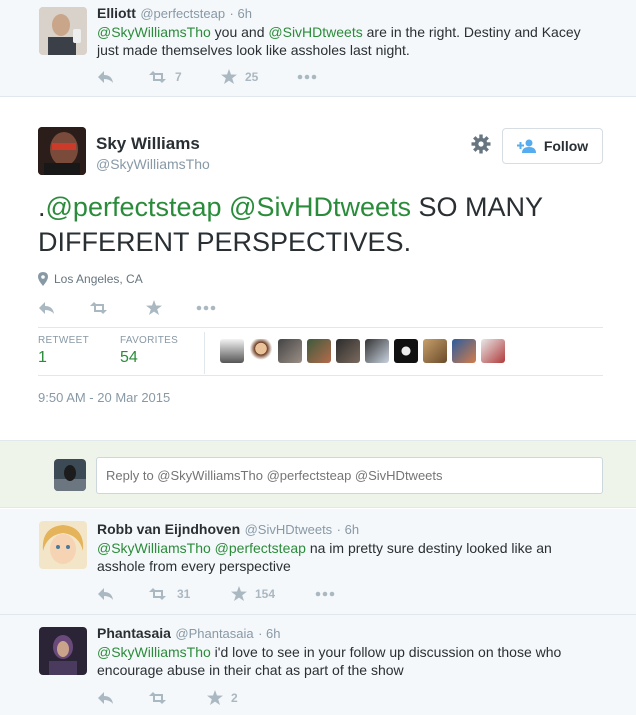 Image resolution: width=636 pixels, height=715 pixels. What do you see at coordinates (104, 397) in the screenshot?
I see `tweet-timestamp: 9:50 AM - 20 Mar 2015` at bounding box center [104, 397].